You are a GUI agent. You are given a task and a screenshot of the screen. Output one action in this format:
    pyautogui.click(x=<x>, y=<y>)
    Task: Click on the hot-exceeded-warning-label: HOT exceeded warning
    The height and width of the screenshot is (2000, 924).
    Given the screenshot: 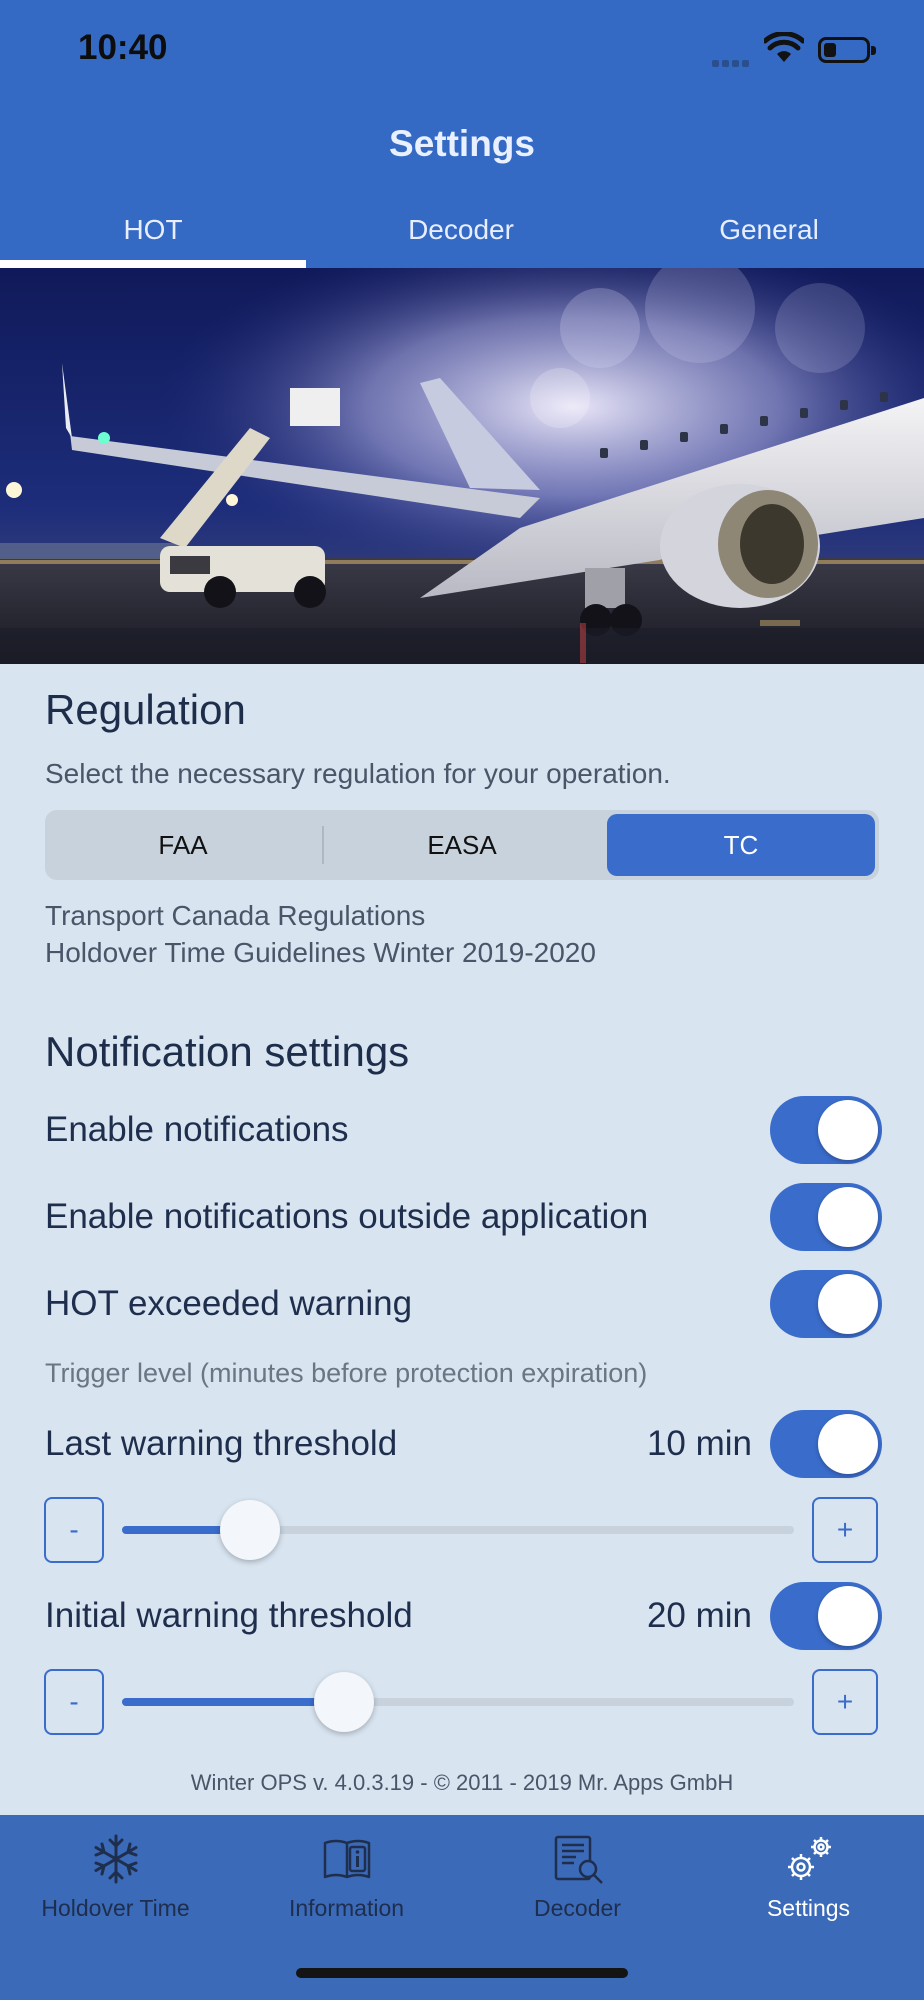 What is the action you would take?
    pyautogui.click(x=229, y=1303)
    